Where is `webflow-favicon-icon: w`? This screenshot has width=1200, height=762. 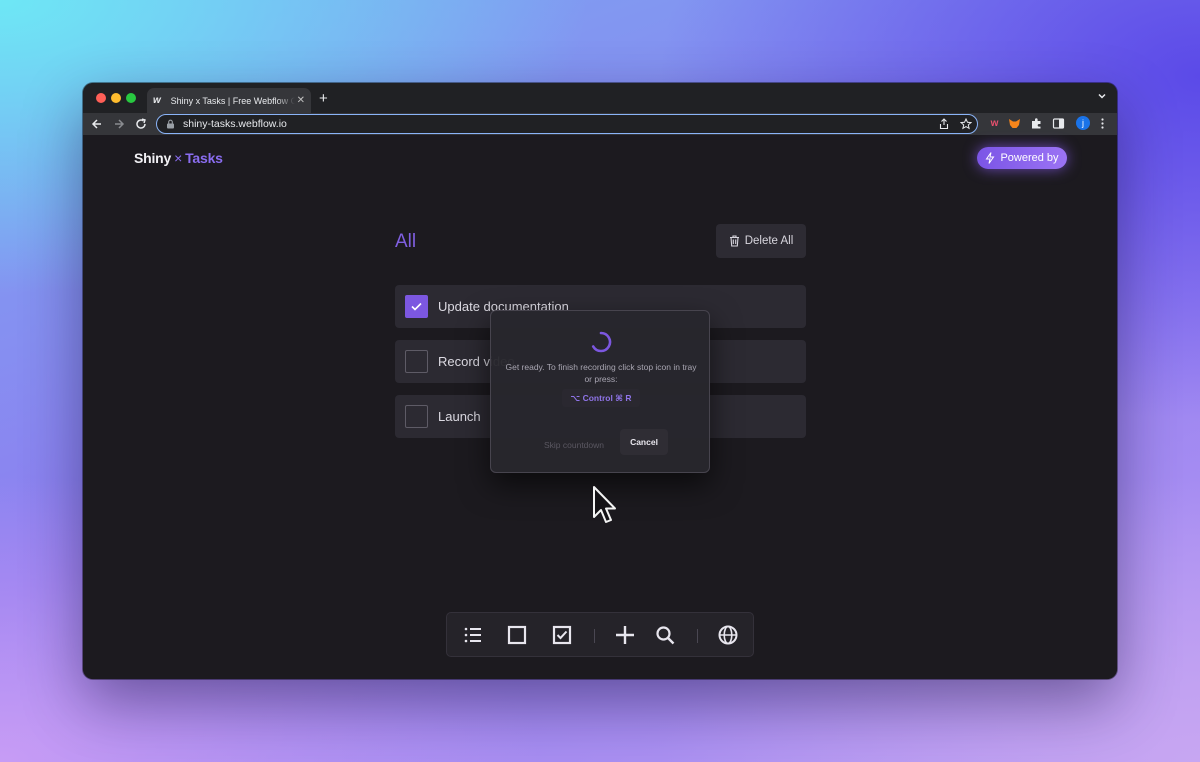 webflow-favicon-icon: w is located at coordinates (157, 100).